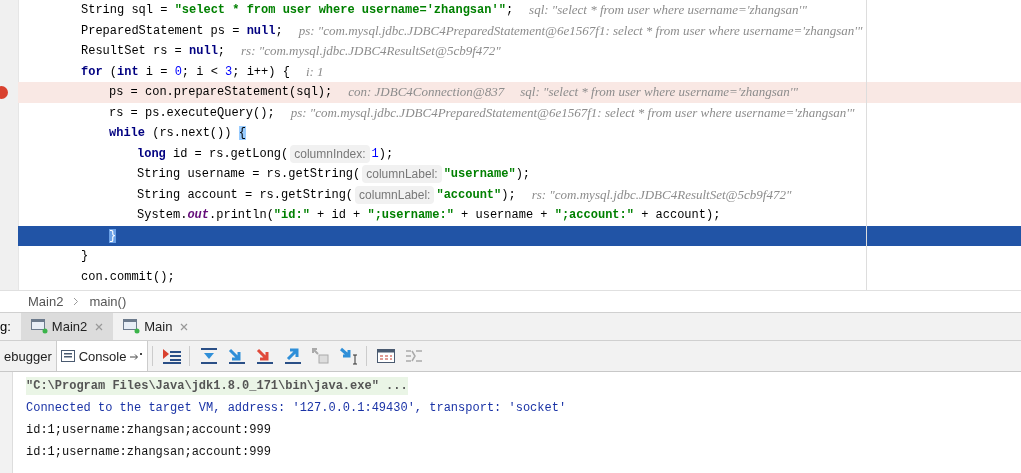 This screenshot has width=1021, height=473. What do you see at coordinates (161, 30) in the screenshot?
I see `code-text: PreparedStatement ps =` at bounding box center [161, 30].